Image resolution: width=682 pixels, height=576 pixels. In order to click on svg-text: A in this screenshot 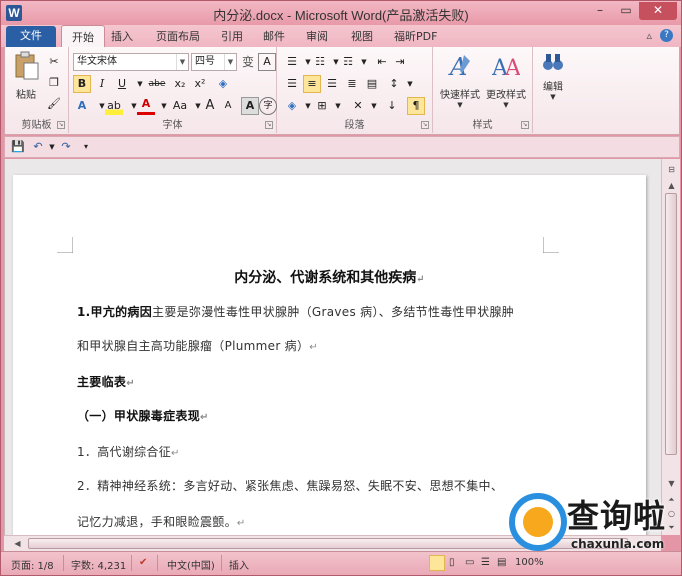, I will do `click(512, 68)`.